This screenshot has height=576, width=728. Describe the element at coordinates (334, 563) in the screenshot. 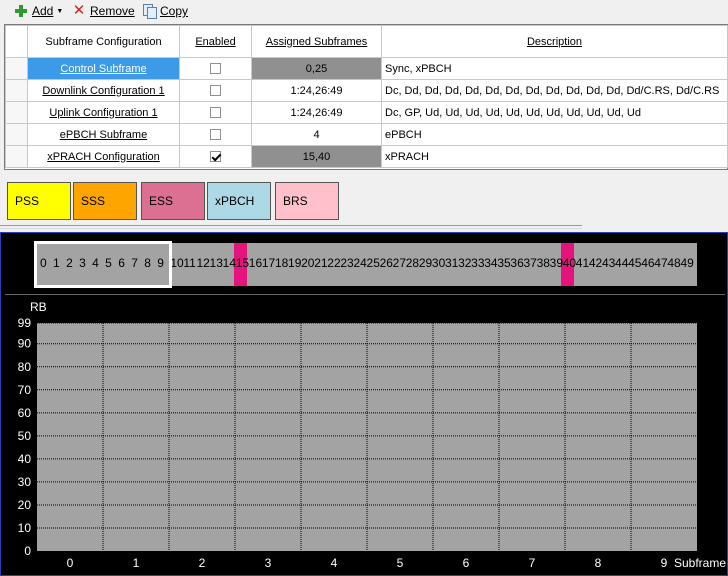

I see `x-tick-label: 4` at that location.